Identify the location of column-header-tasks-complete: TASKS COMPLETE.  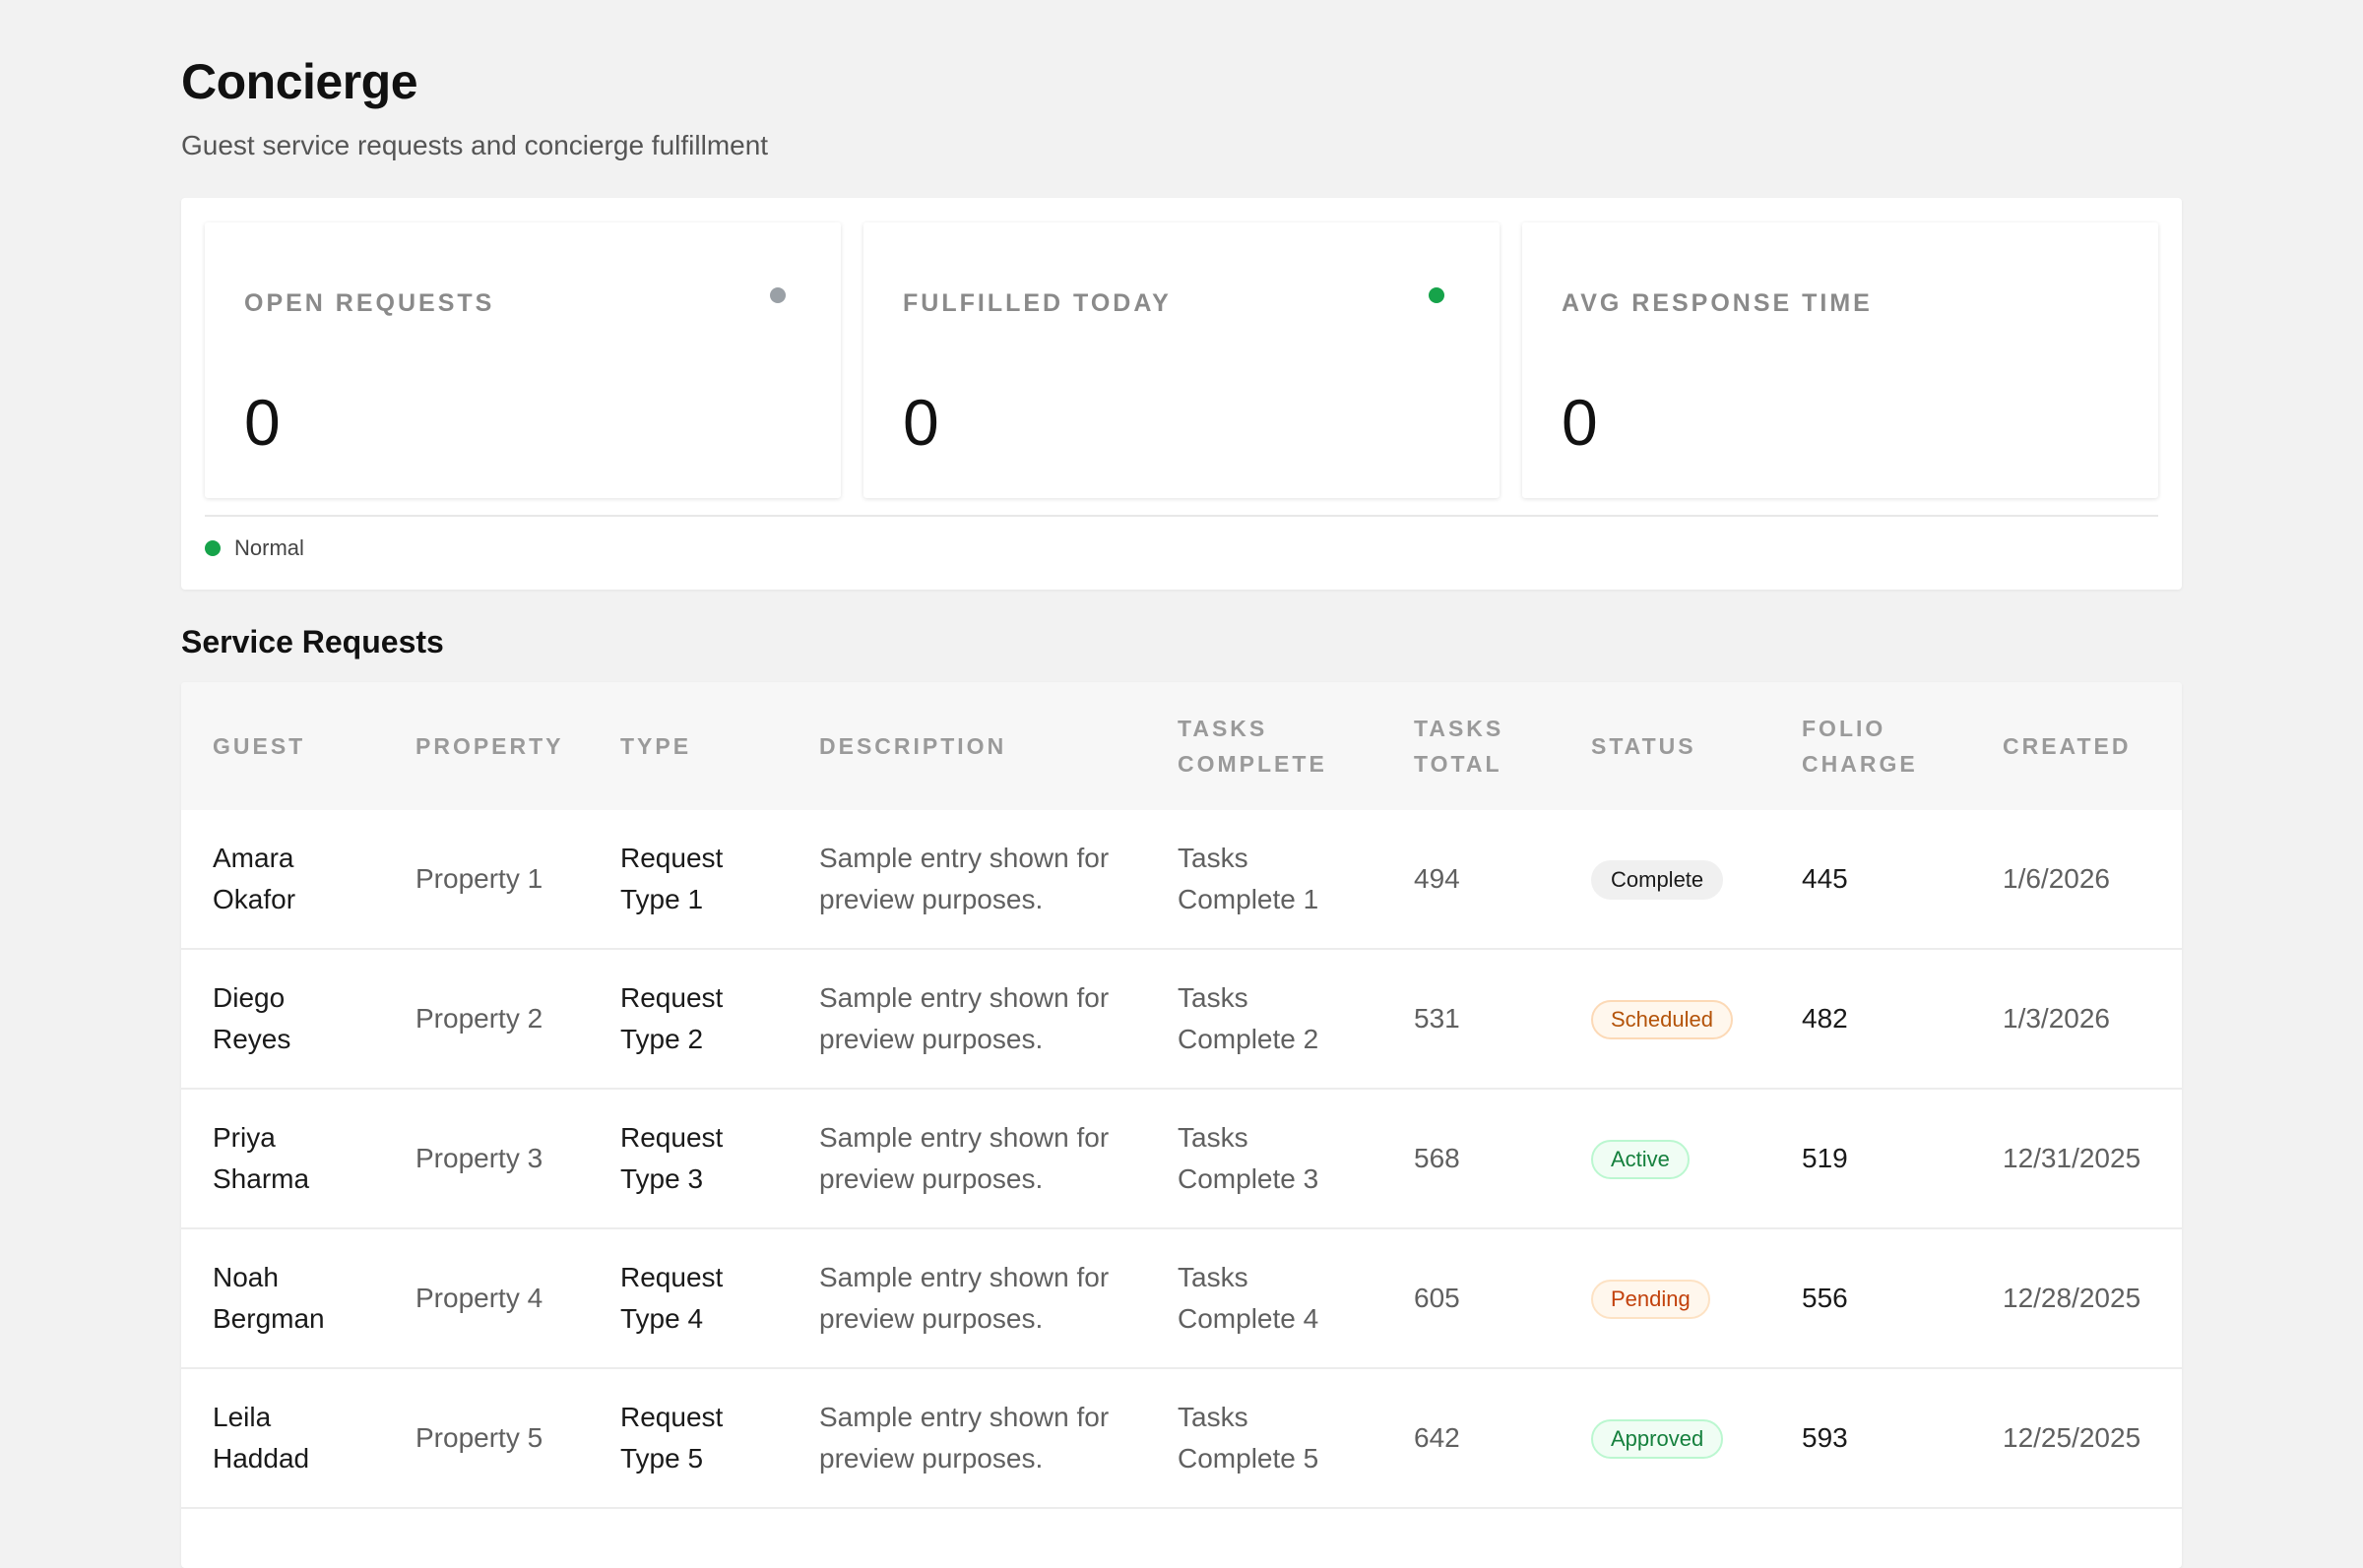
(1286, 746).